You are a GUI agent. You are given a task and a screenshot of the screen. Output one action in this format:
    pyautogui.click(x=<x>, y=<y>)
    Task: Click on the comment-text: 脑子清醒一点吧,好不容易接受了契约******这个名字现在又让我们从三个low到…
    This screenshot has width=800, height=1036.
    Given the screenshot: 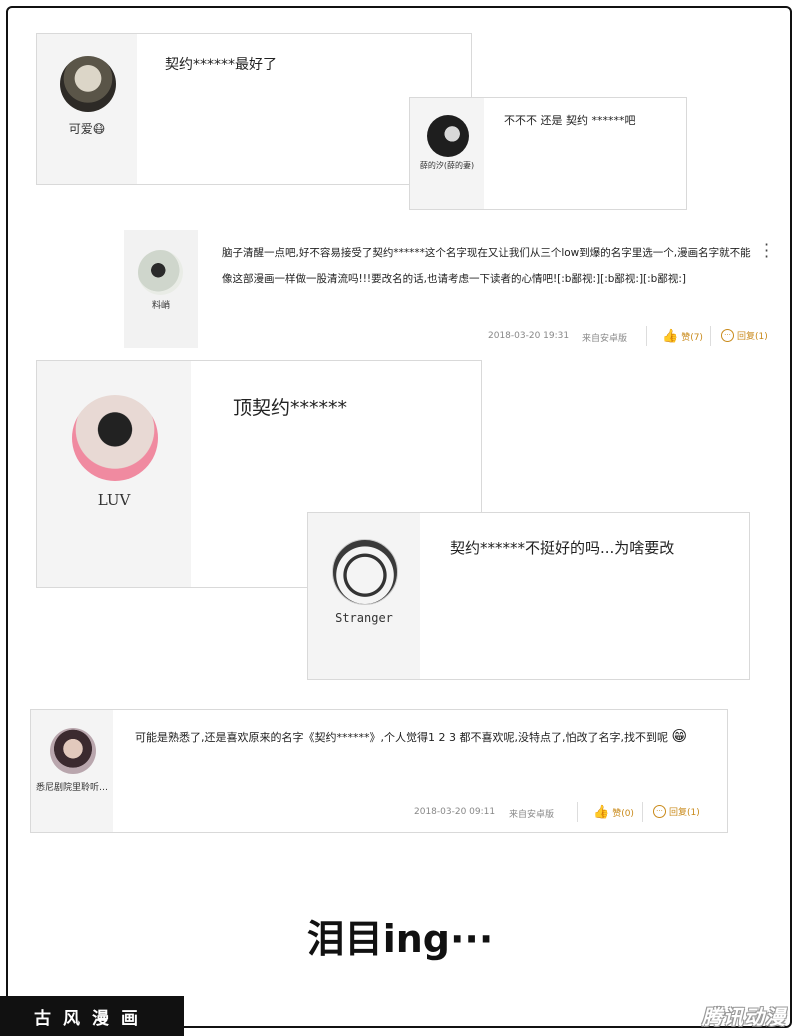 What is the action you would take?
    pyautogui.click(x=486, y=266)
    